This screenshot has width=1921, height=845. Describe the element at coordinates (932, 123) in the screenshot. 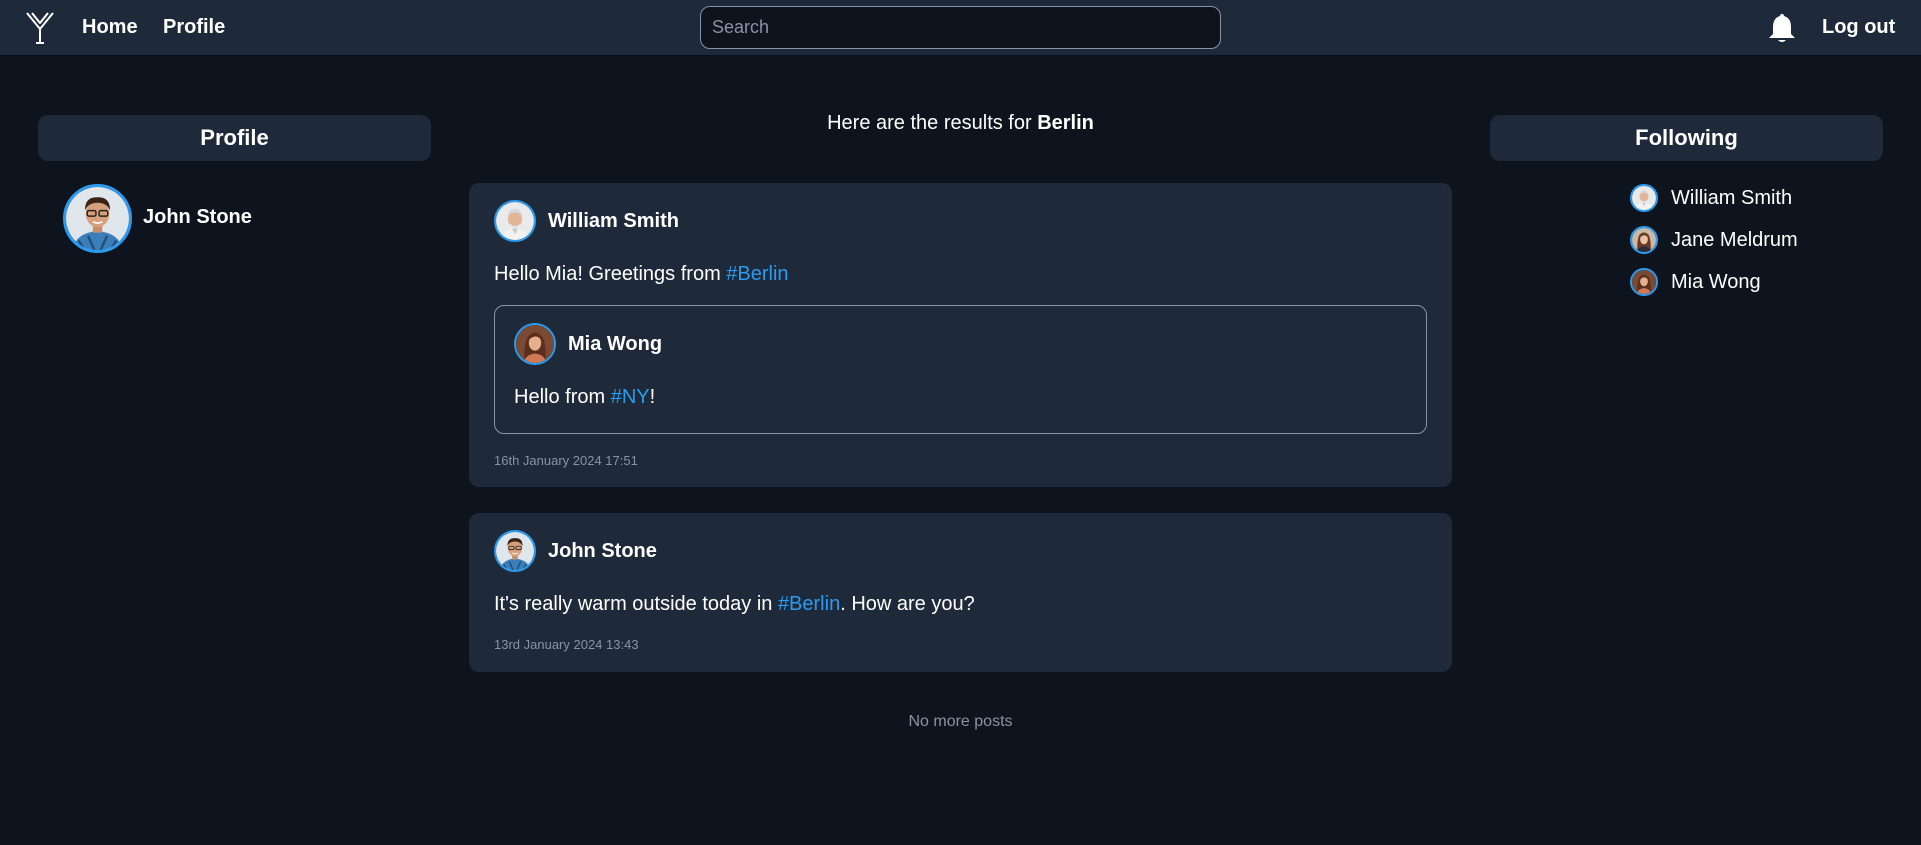

I see `results-prefix: Here are the results for` at that location.